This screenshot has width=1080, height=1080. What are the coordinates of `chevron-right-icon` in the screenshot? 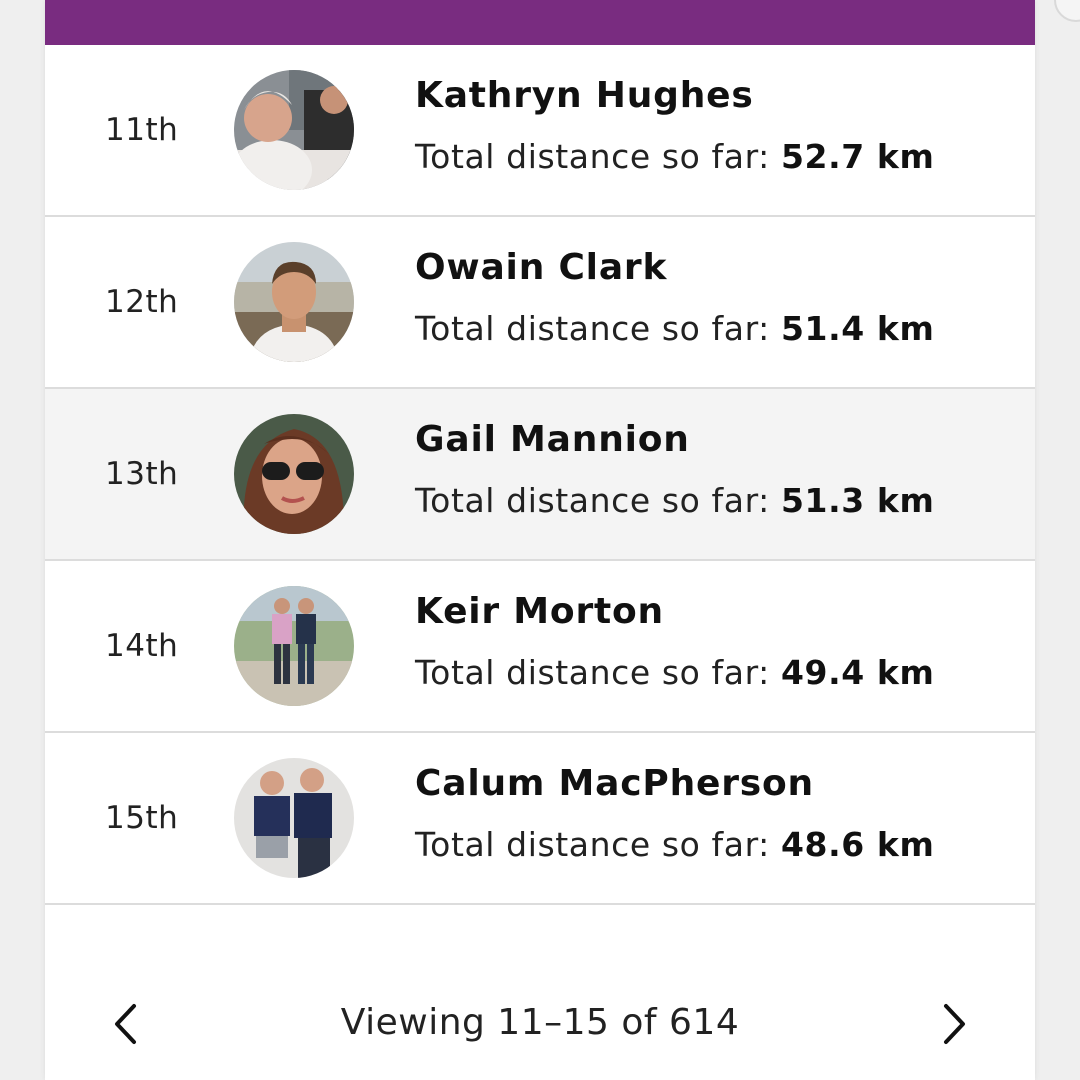 It's located at (954, 1024).